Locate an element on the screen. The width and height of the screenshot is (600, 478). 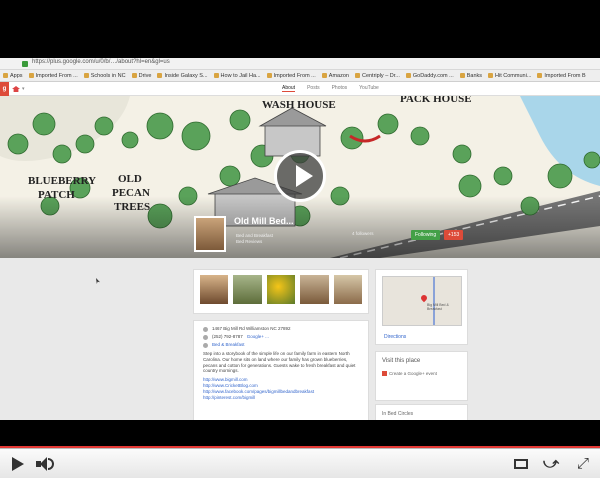
home-icon is located at coordinates (16, 89).